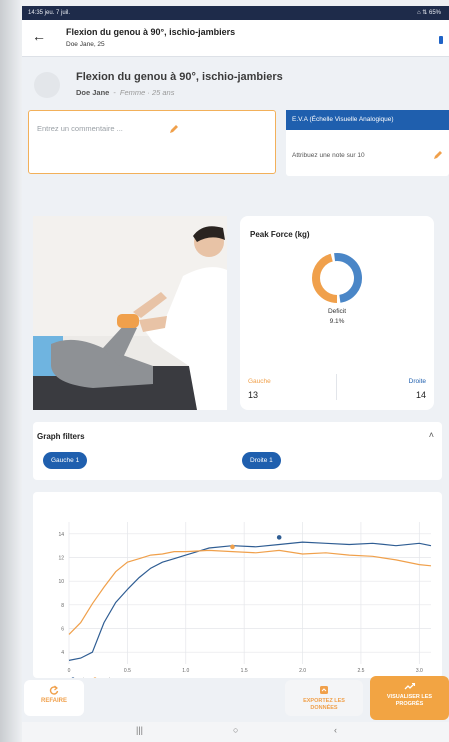  What do you see at coordinates (130, 313) in the screenshot?
I see `exercise-photo` at bounding box center [130, 313].